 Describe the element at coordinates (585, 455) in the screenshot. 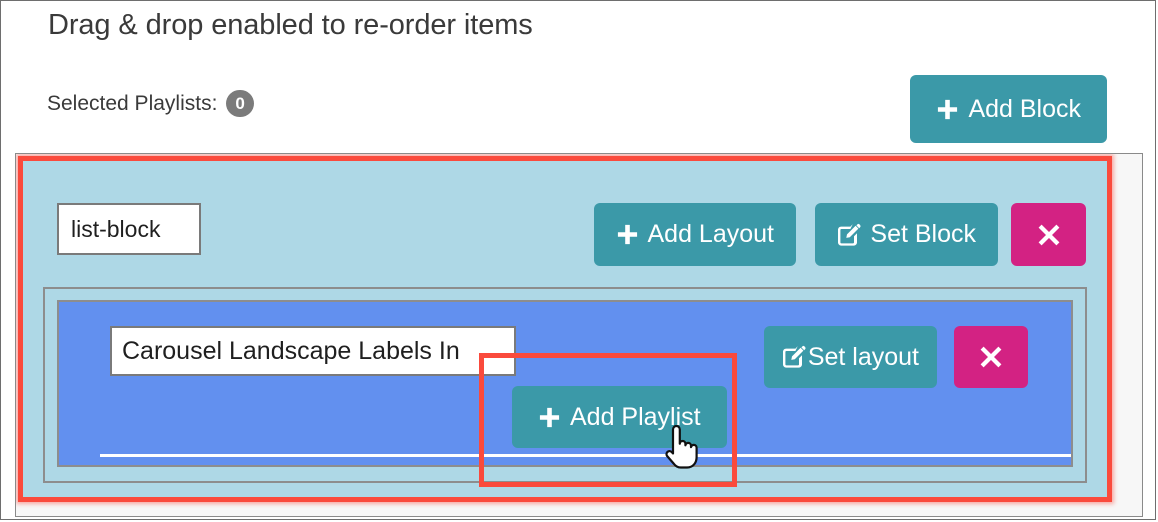

I see `playlists-divider` at that location.